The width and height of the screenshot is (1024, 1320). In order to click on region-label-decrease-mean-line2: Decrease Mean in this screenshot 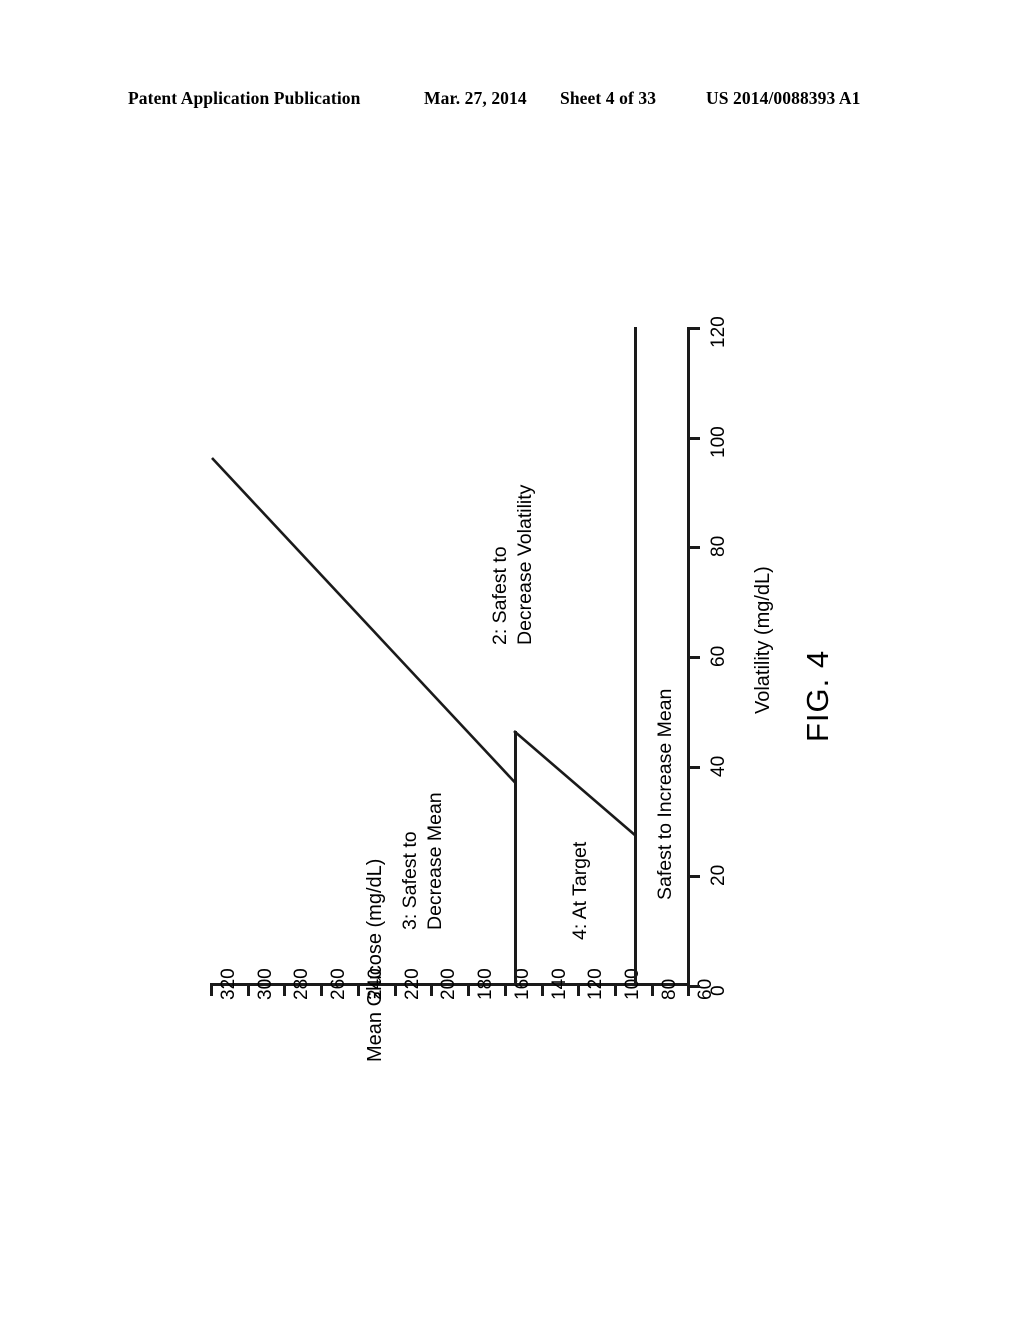, I will do `click(435, 861)`.